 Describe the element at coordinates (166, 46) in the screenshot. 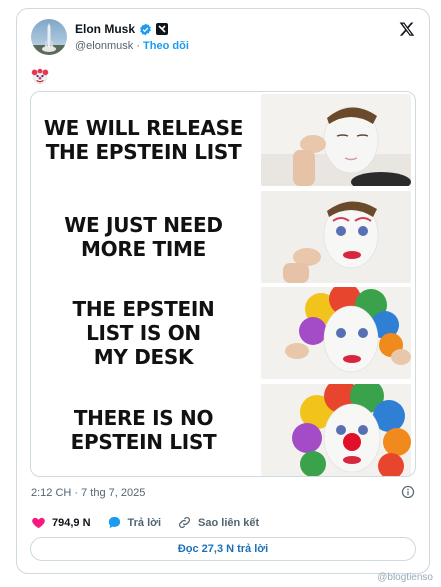

I see `follow-button: Theo dõi` at that location.